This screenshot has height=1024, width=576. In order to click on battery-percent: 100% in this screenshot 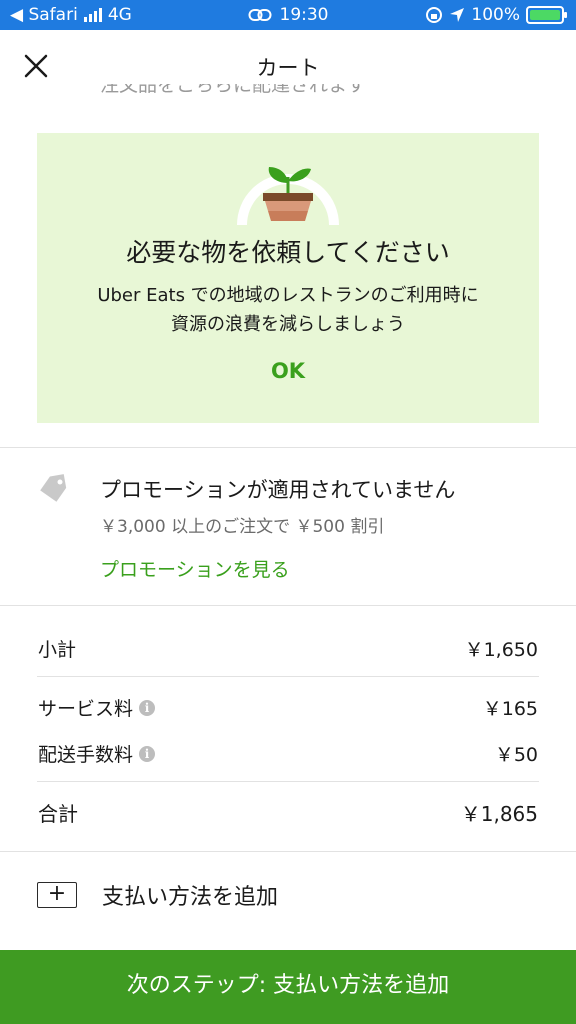, I will do `click(495, 15)`.